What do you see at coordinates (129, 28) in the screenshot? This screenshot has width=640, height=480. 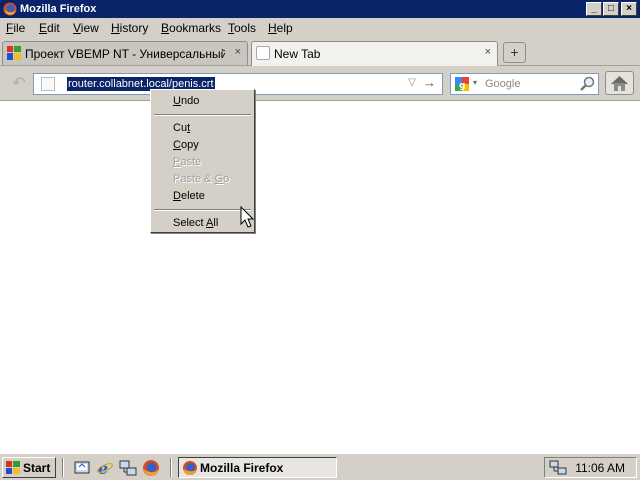 I see `menu-history: History` at bounding box center [129, 28].